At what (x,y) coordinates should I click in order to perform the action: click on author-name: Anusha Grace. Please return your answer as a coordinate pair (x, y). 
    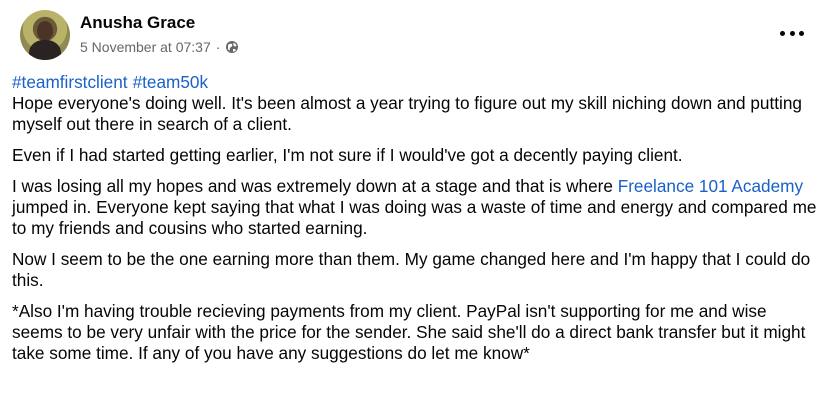
    Looking at the image, I should click on (137, 23).